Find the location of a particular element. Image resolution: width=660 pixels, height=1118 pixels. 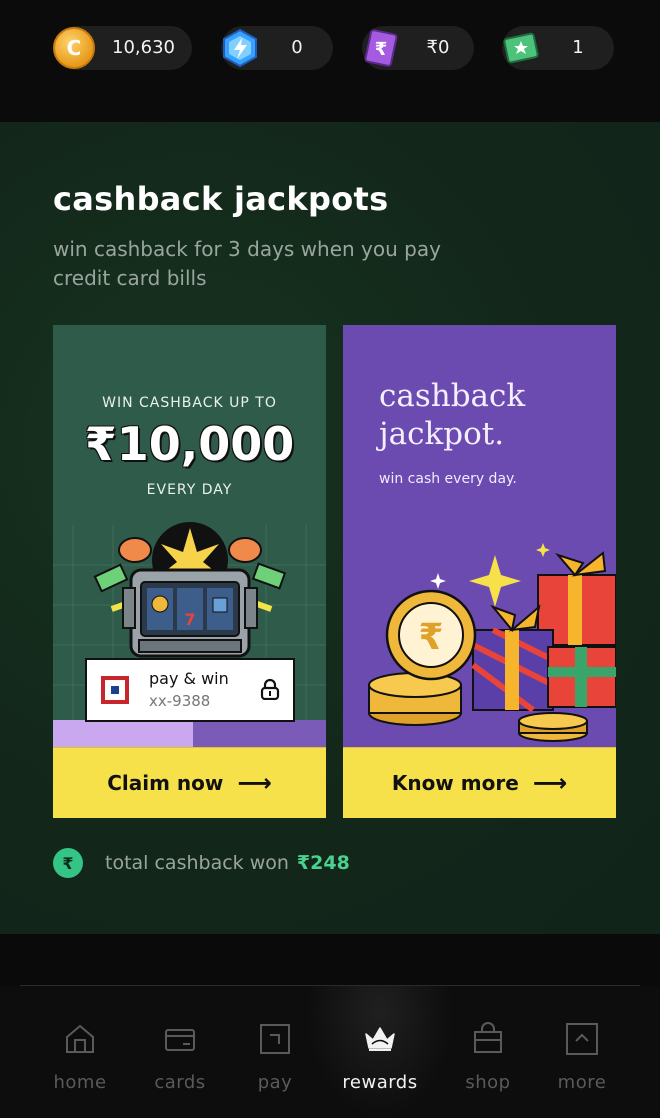

coins-and-gifts-illustration: ₹ is located at coordinates (492, 642).